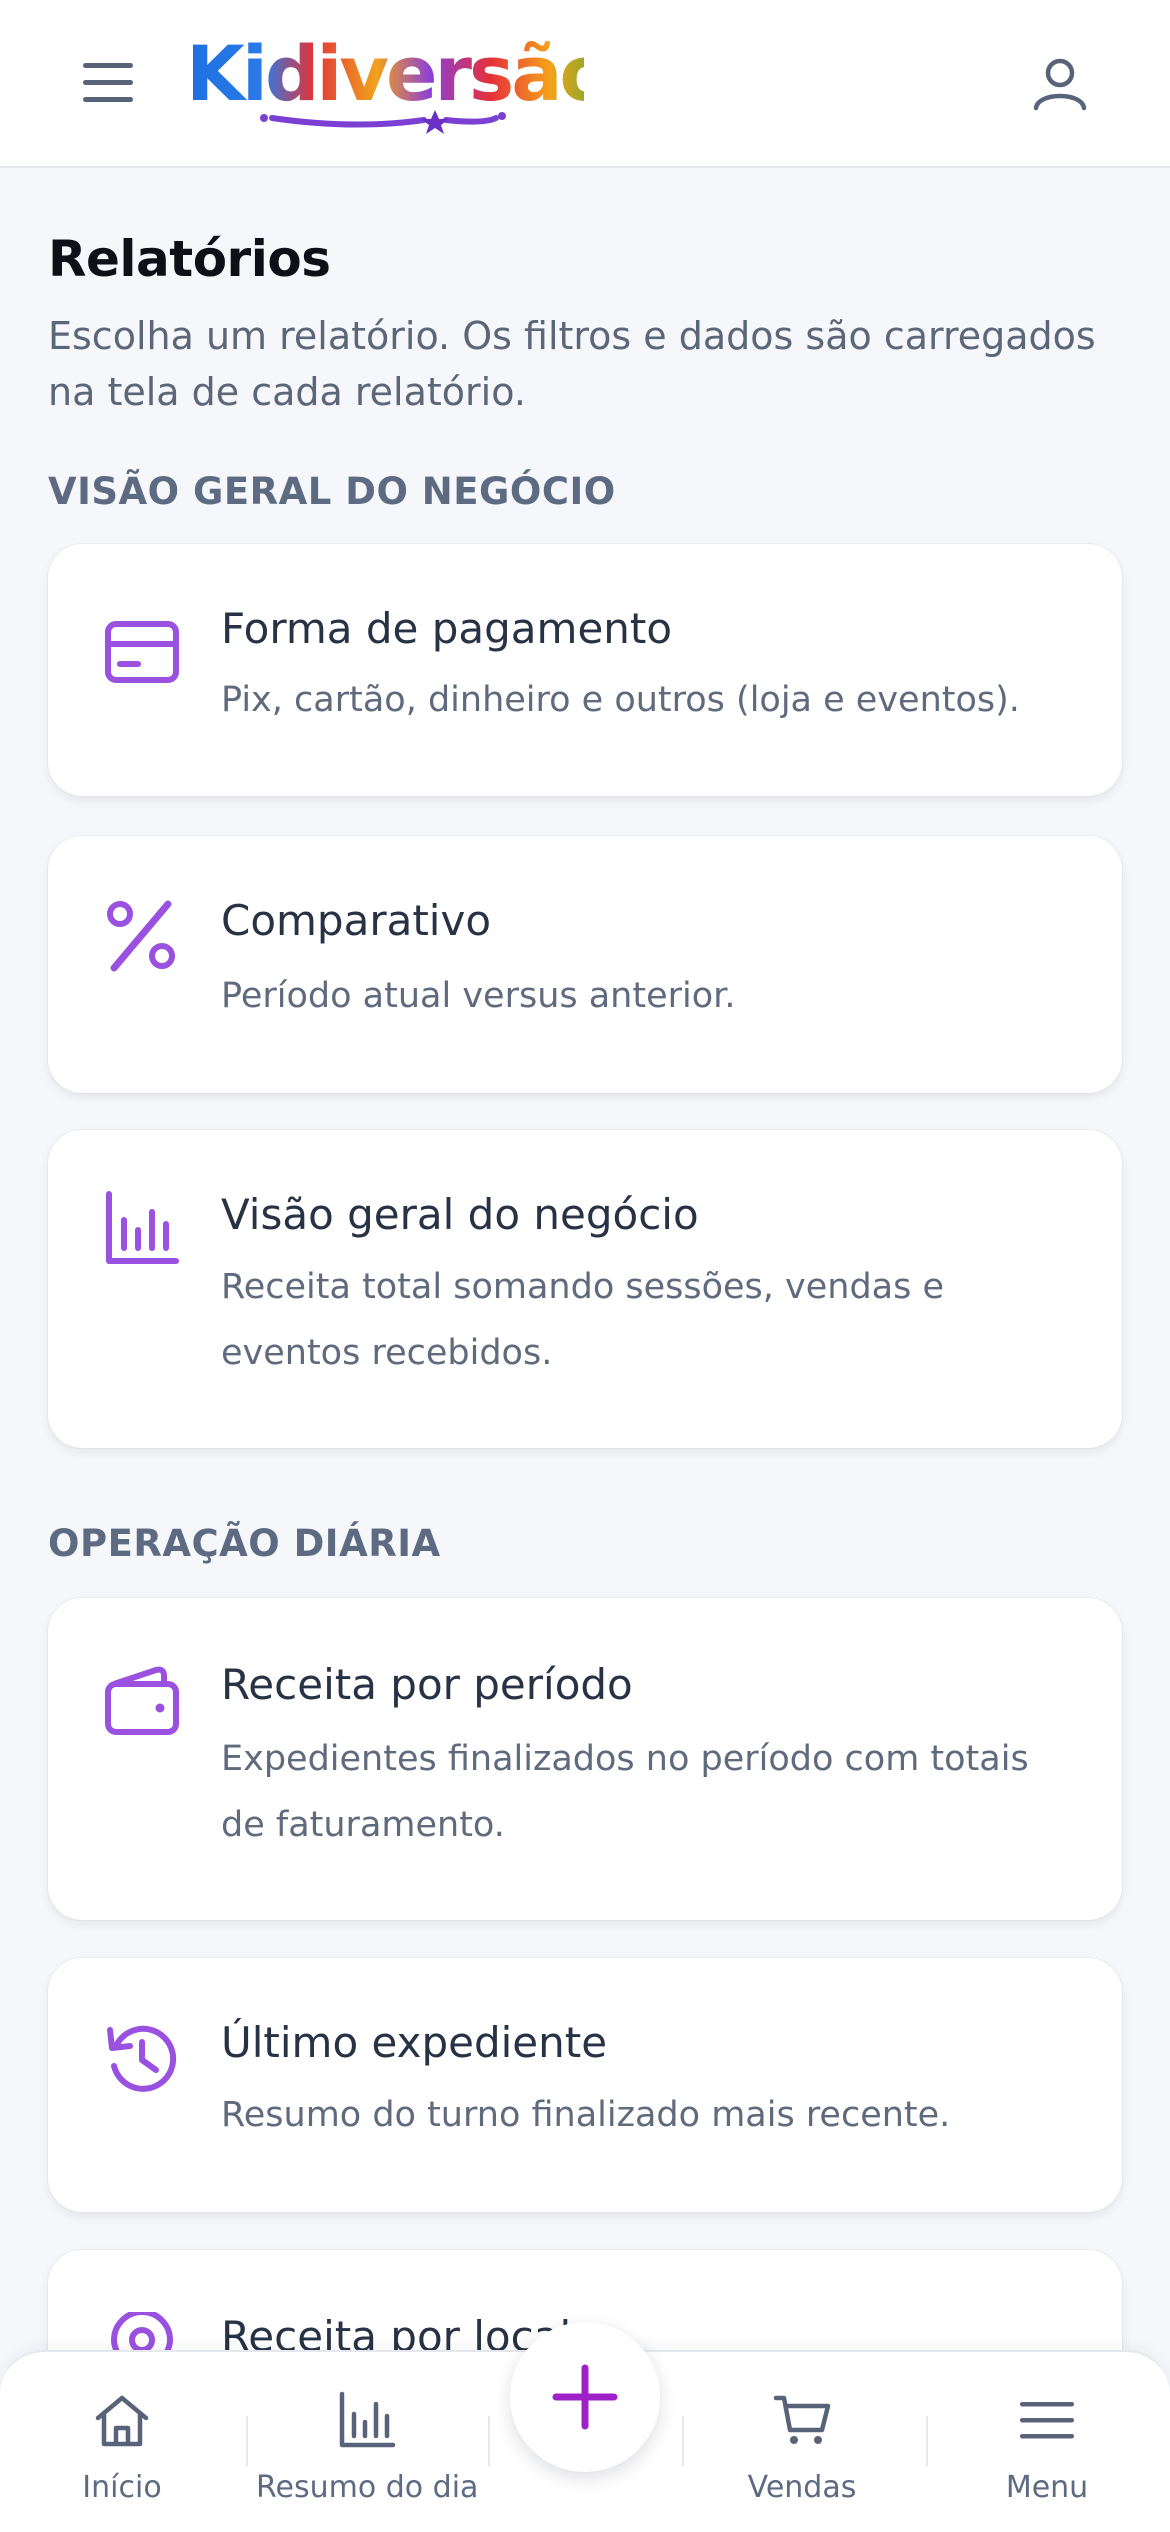 The height and width of the screenshot is (2532, 1170). Describe the element at coordinates (142, 2058) in the screenshot. I see `history-icon` at that location.